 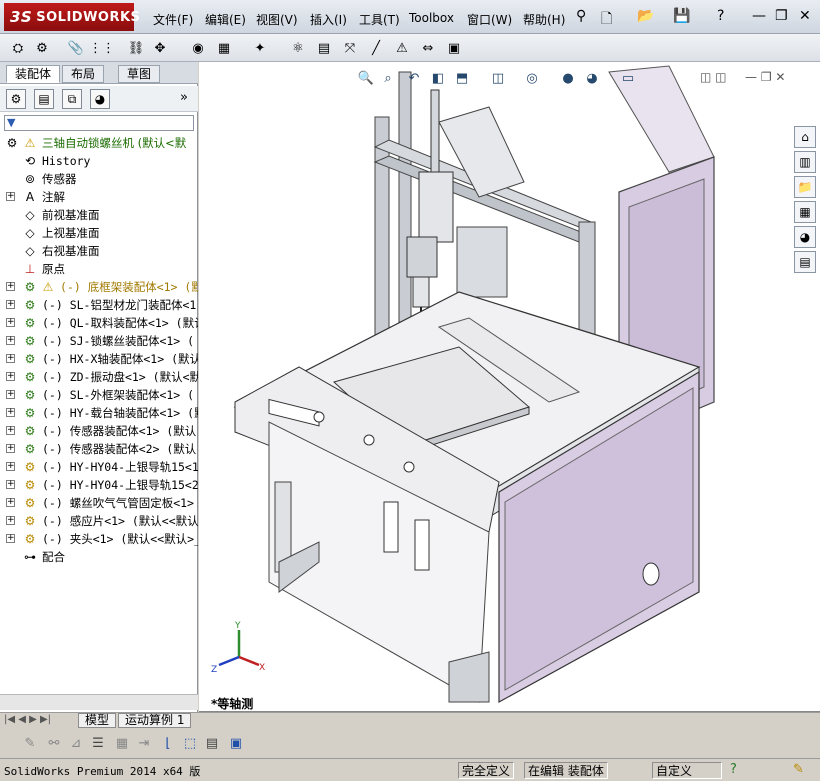 What do you see at coordinates (388, 79) in the screenshot?
I see `zoom-area-icon: ⌕` at bounding box center [388, 79].